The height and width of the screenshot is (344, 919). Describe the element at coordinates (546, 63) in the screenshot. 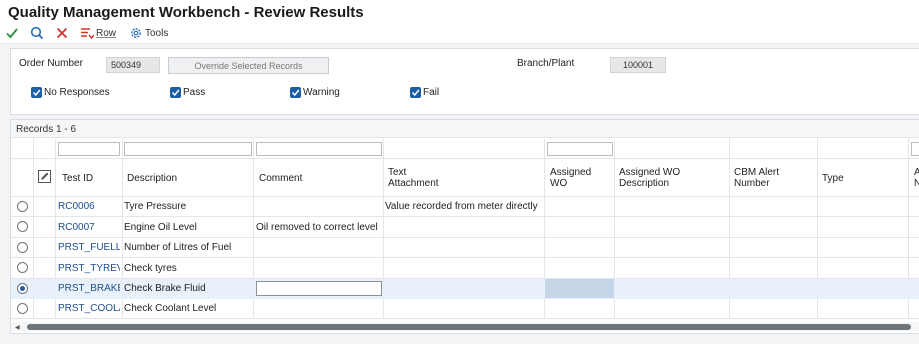

I see `branch-plant-label: Branch/Plant` at that location.